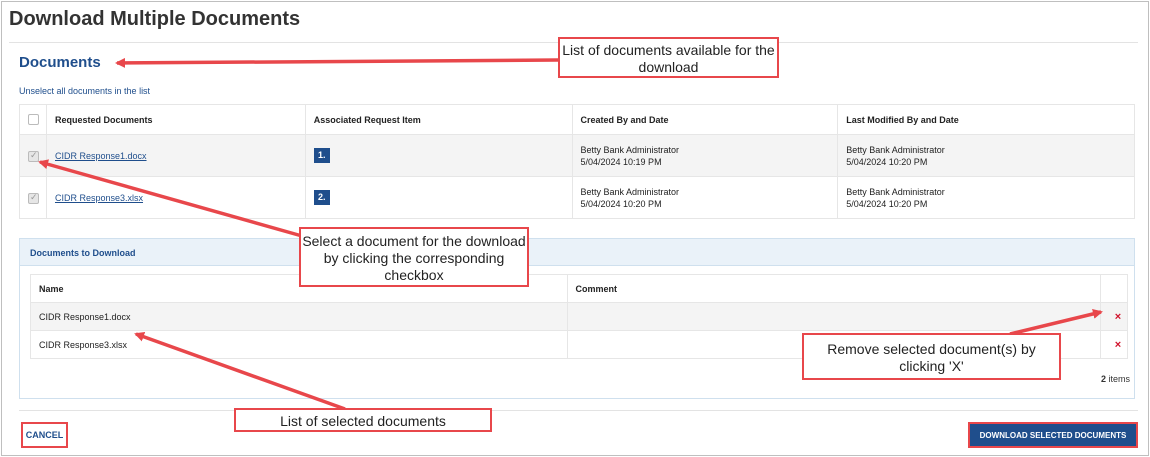 The width and height of the screenshot is (1150, 457). I want to click on unselect-all-link: Unselect all documents in the list, so click(84, 91).